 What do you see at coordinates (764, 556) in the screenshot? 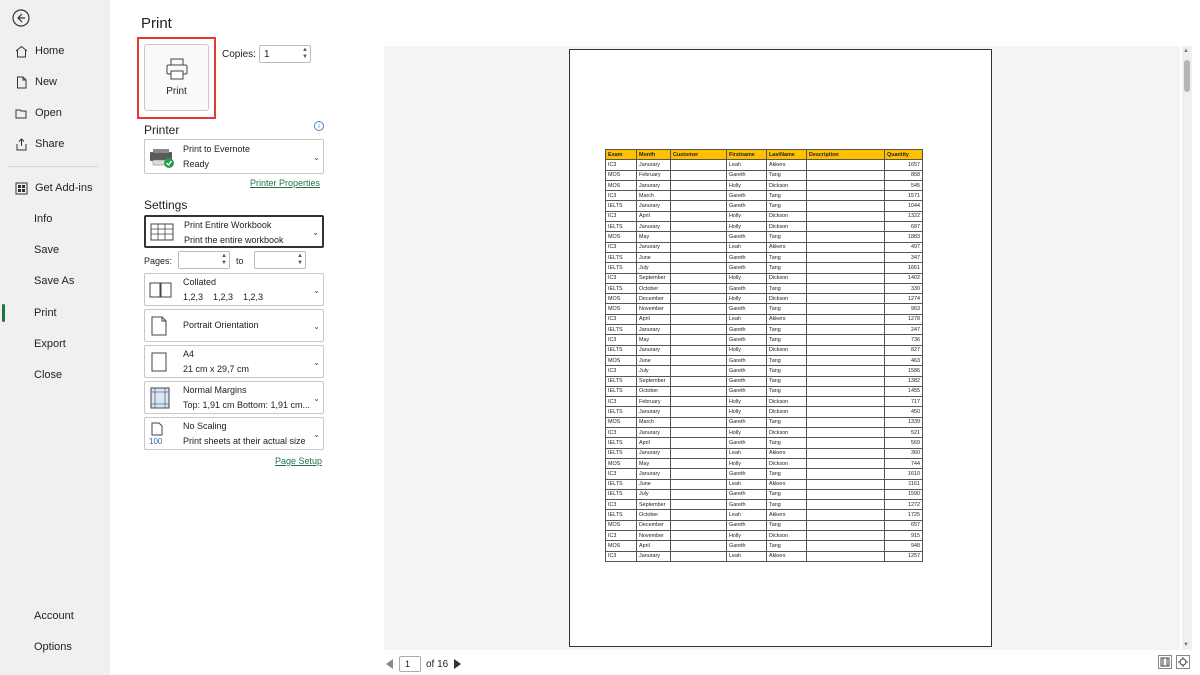
I see `table-row: IC3 Janurary Leah Akkers 1257` at bounding box center [764, 556].